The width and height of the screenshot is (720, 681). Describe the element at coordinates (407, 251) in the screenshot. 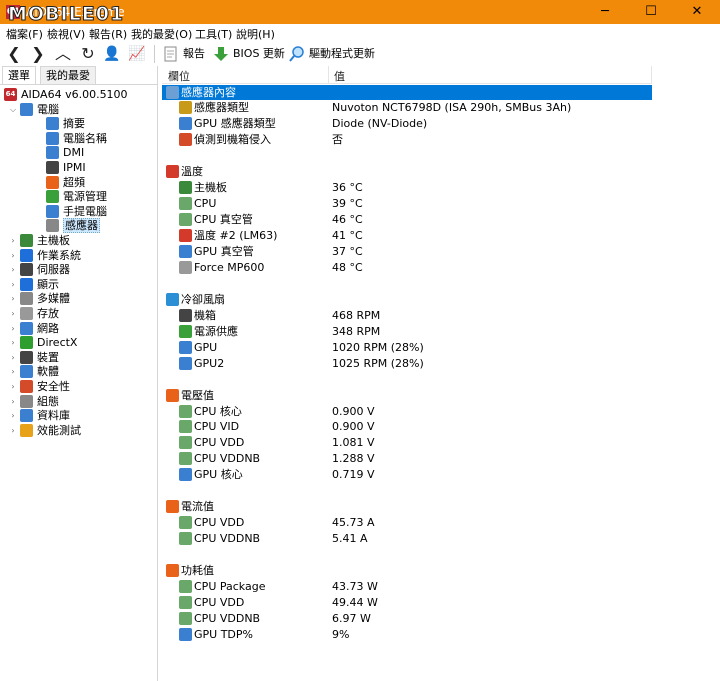

I see `sensor-row: GPU 真空管 37 °C` at that location.